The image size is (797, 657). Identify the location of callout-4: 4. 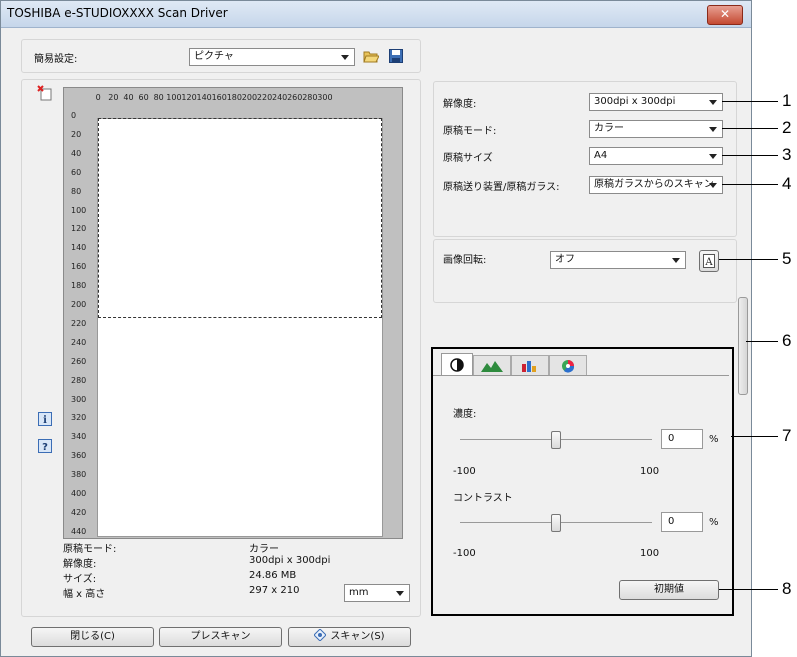
(787, 183).